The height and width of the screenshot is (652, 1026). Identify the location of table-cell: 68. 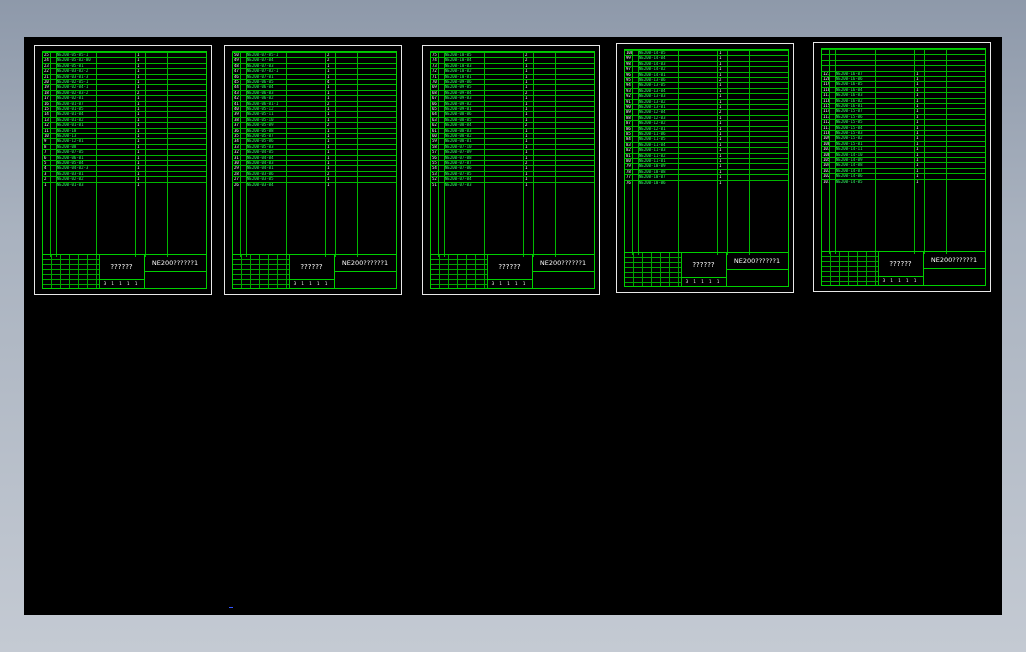
(434, 92).